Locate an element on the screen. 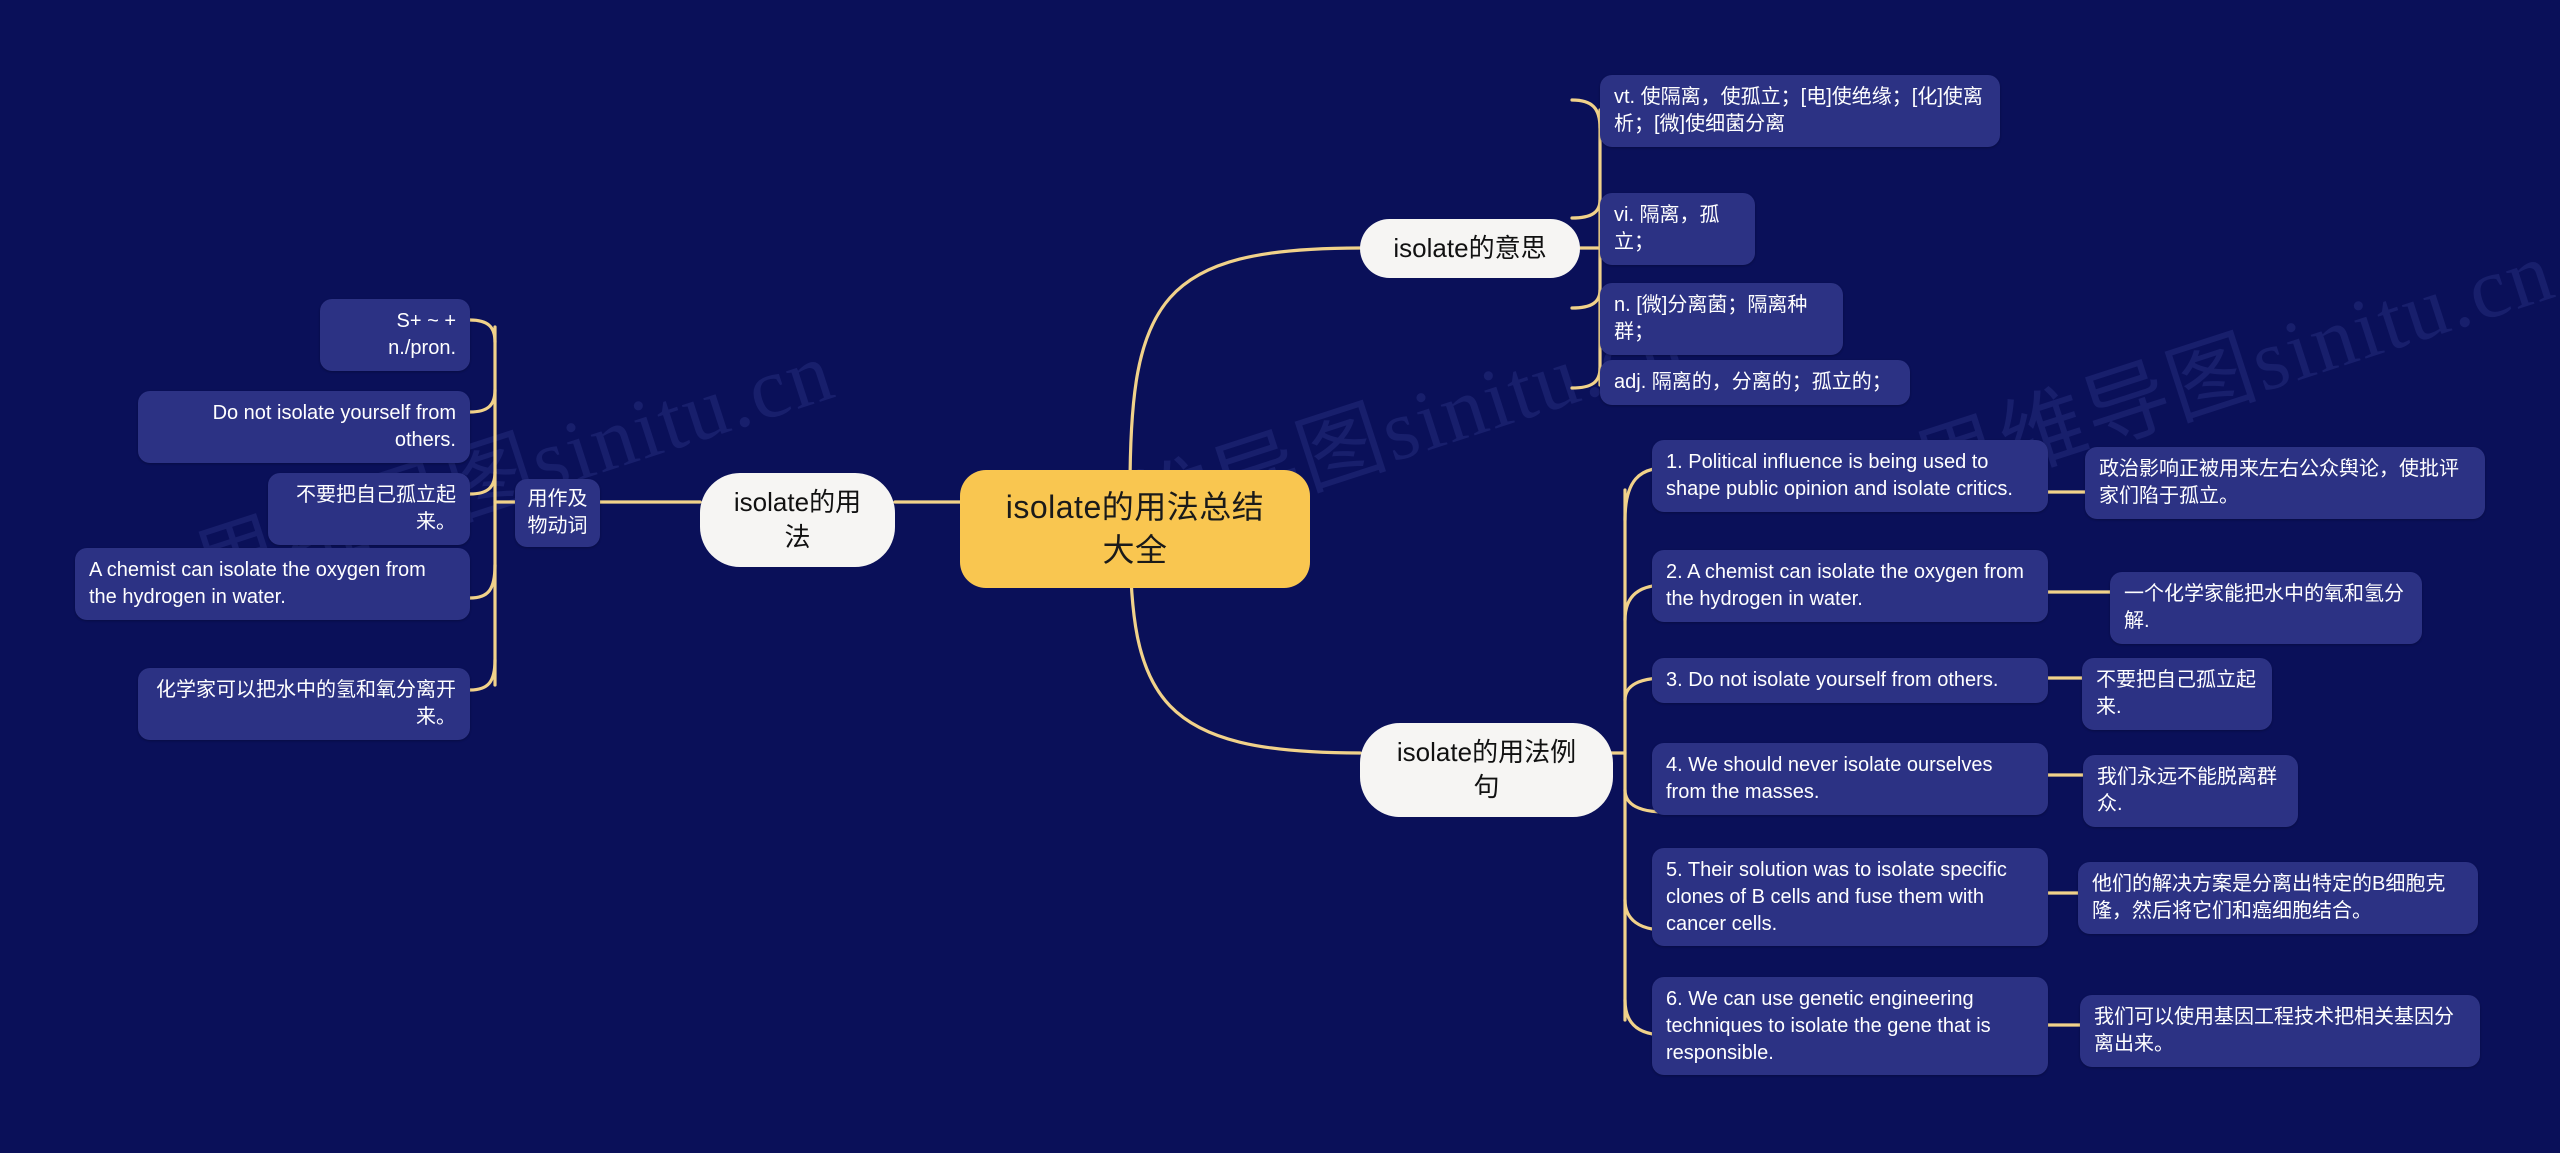 The image size is (2560, 1153). sub-branch-transitive-verb: 用作及物动词 is located at coordinates (557, 513).